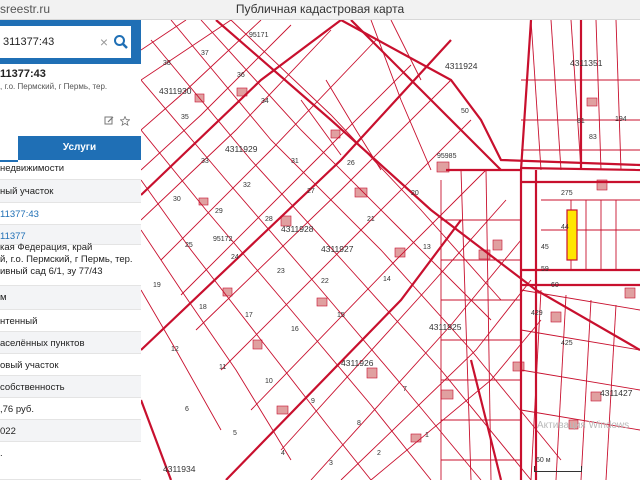 This screenshot has width=640, height=480. I want to click on search-input, so click(48, 42).